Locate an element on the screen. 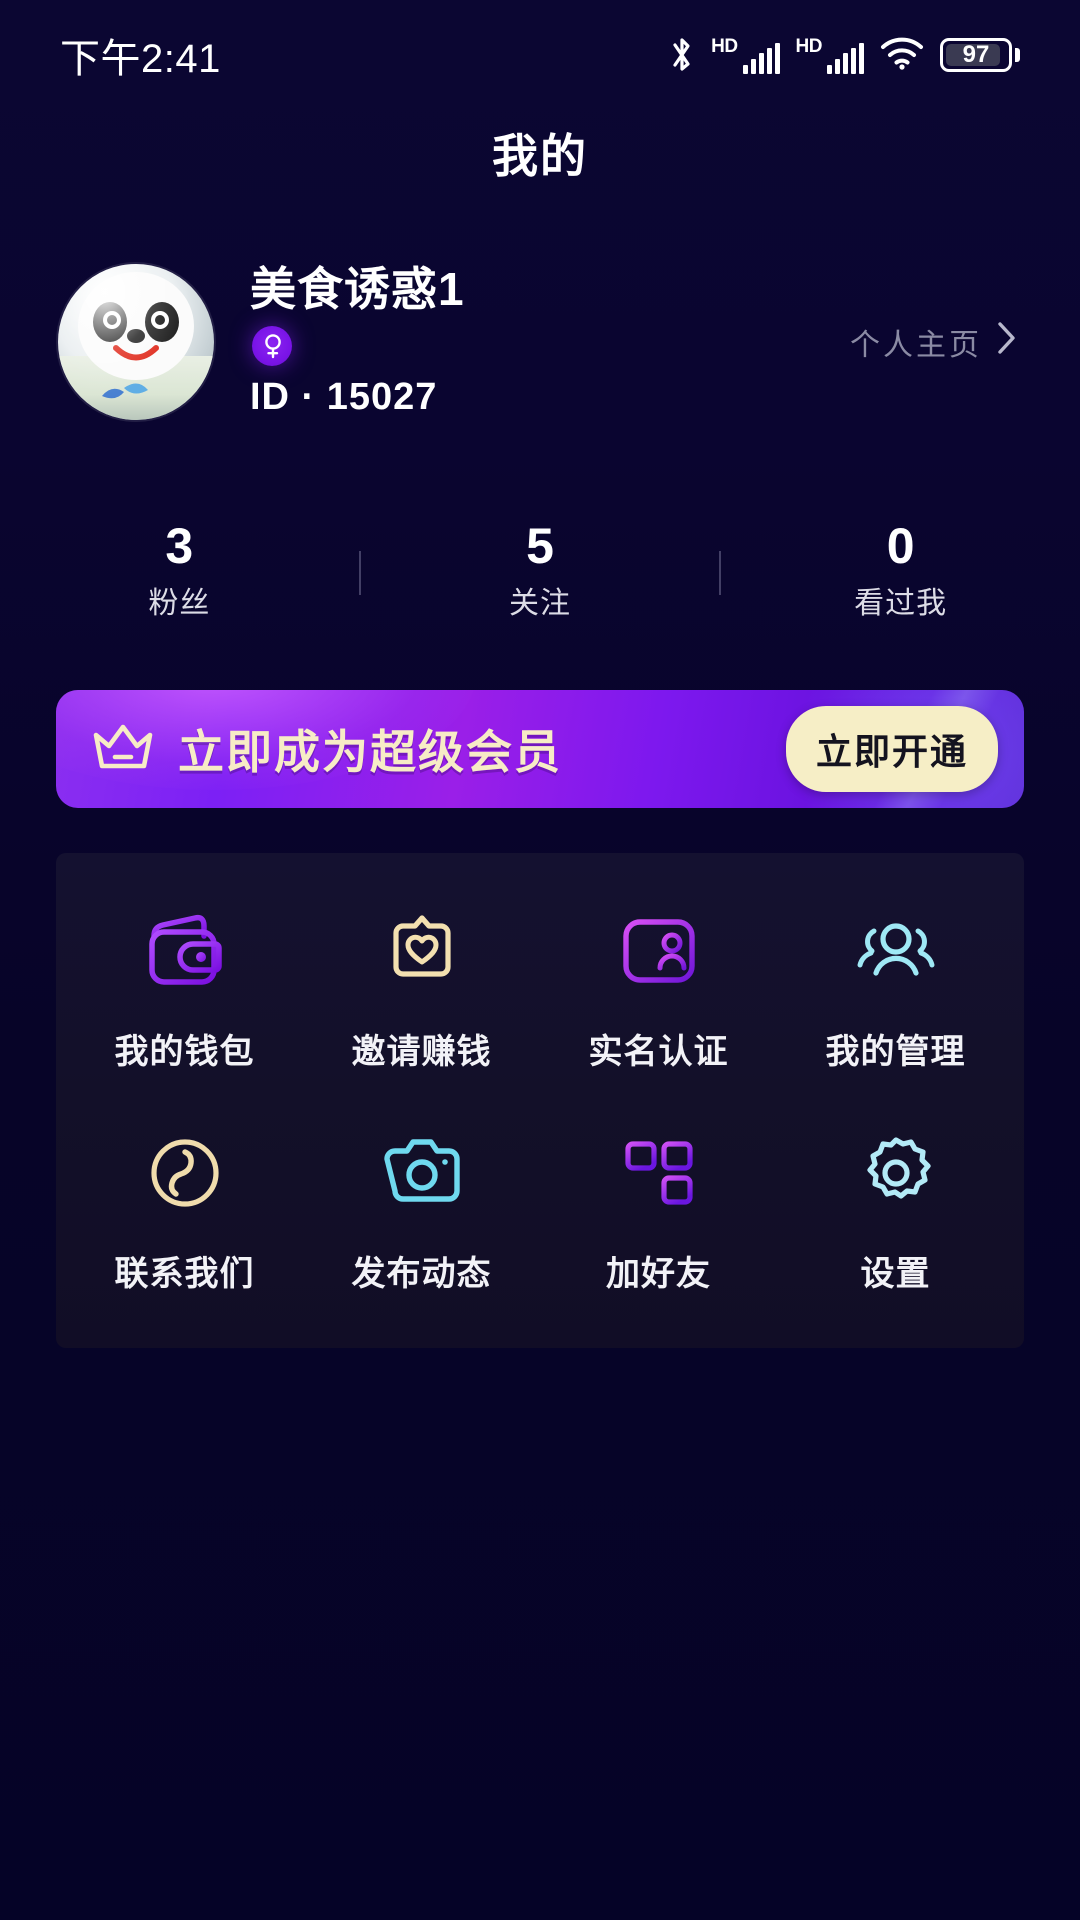 The height and width of the screenshot is (1920, 1080). grid-item-label: 实名认证 is located at coordinates (658, 1051).